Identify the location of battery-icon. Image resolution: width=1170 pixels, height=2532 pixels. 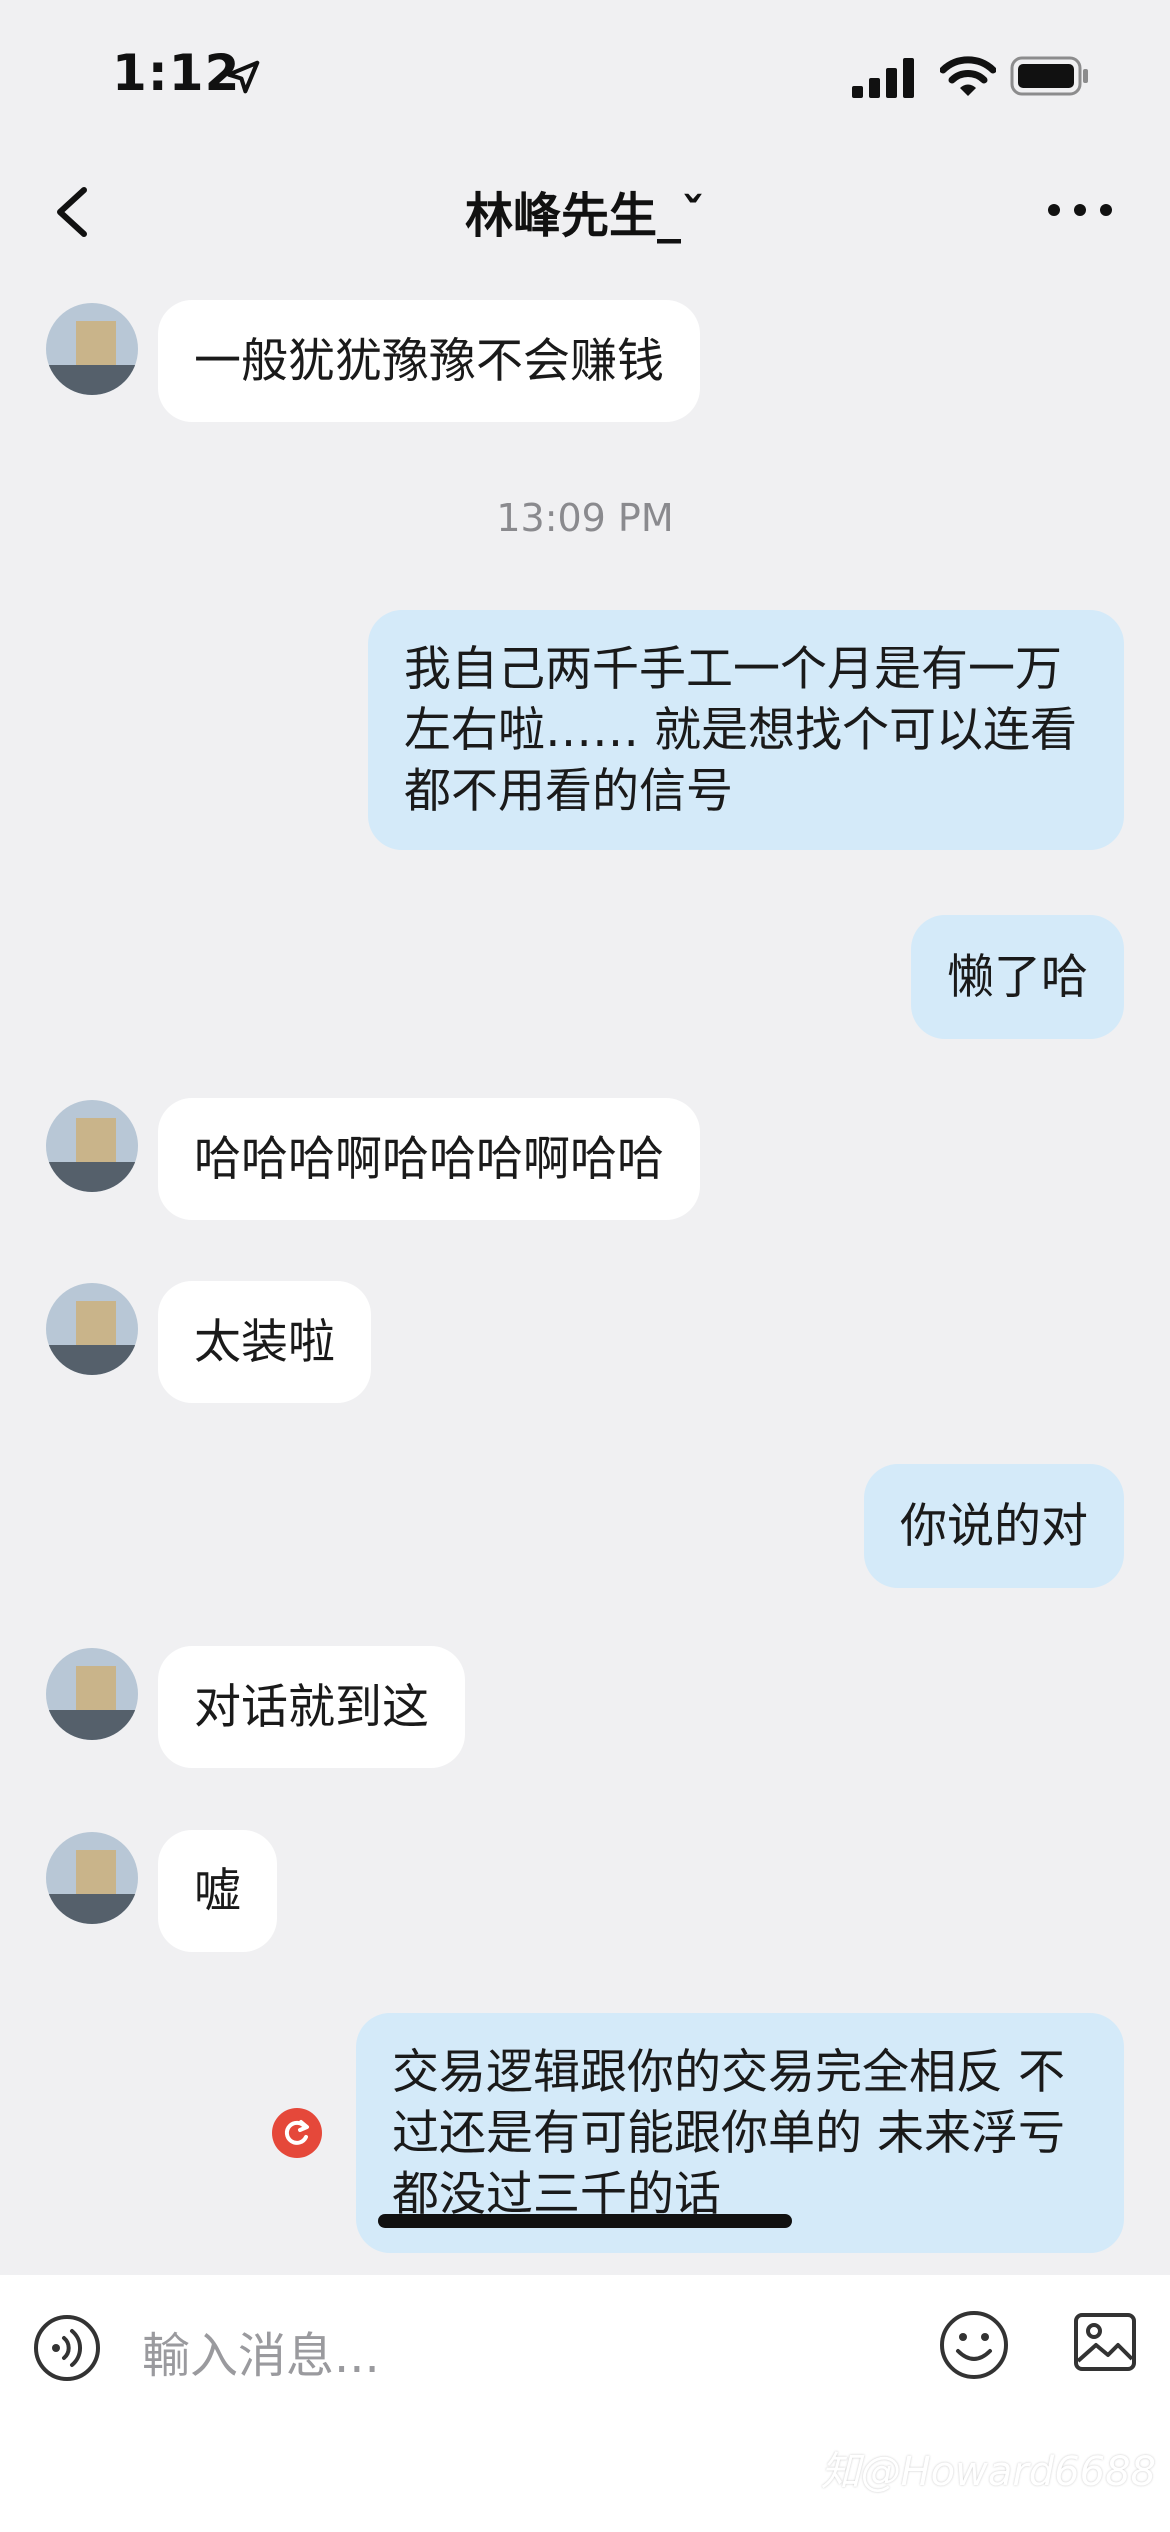
(1049, 76).